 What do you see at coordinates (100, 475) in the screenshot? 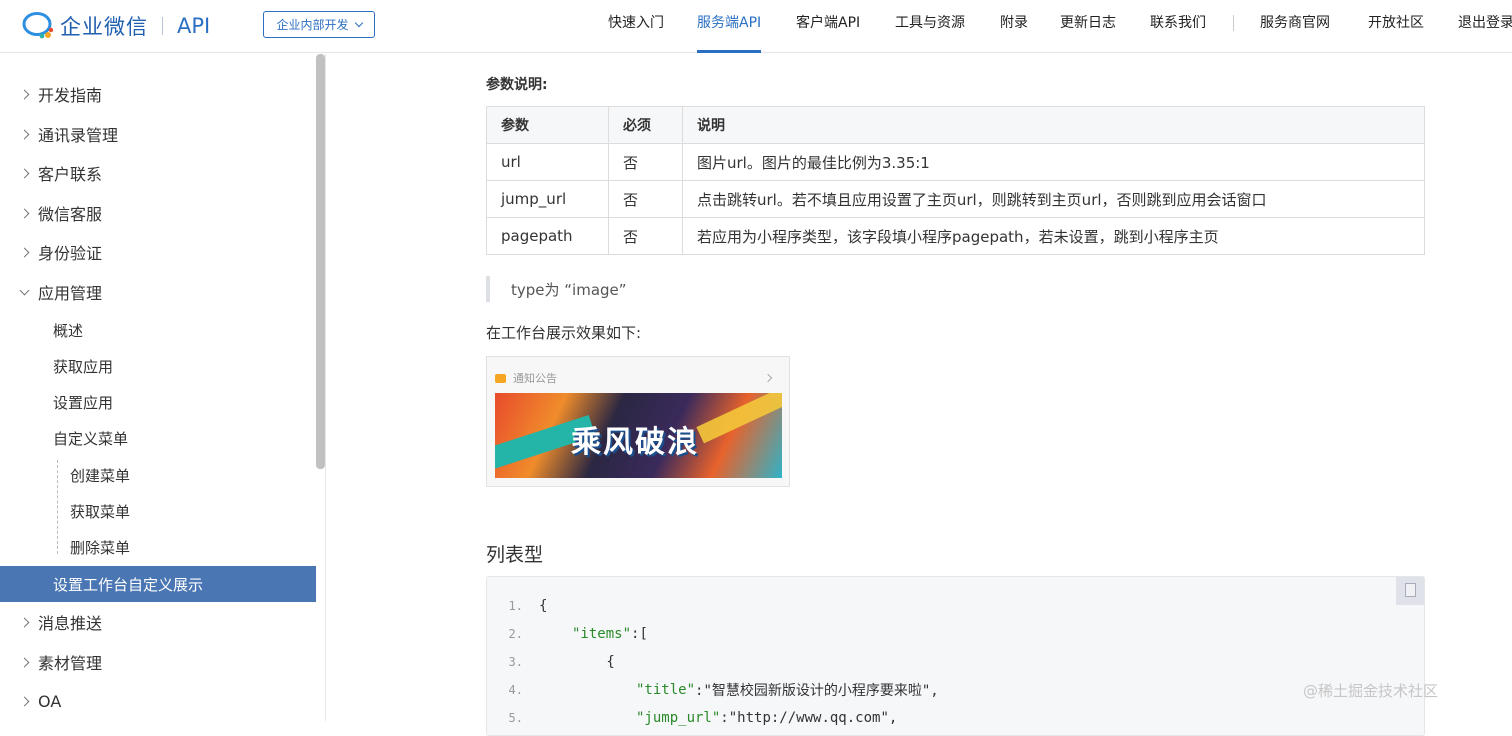
I see `sidebar-sub-create-menu: 创建菜单` at bounding box center [100, 475].